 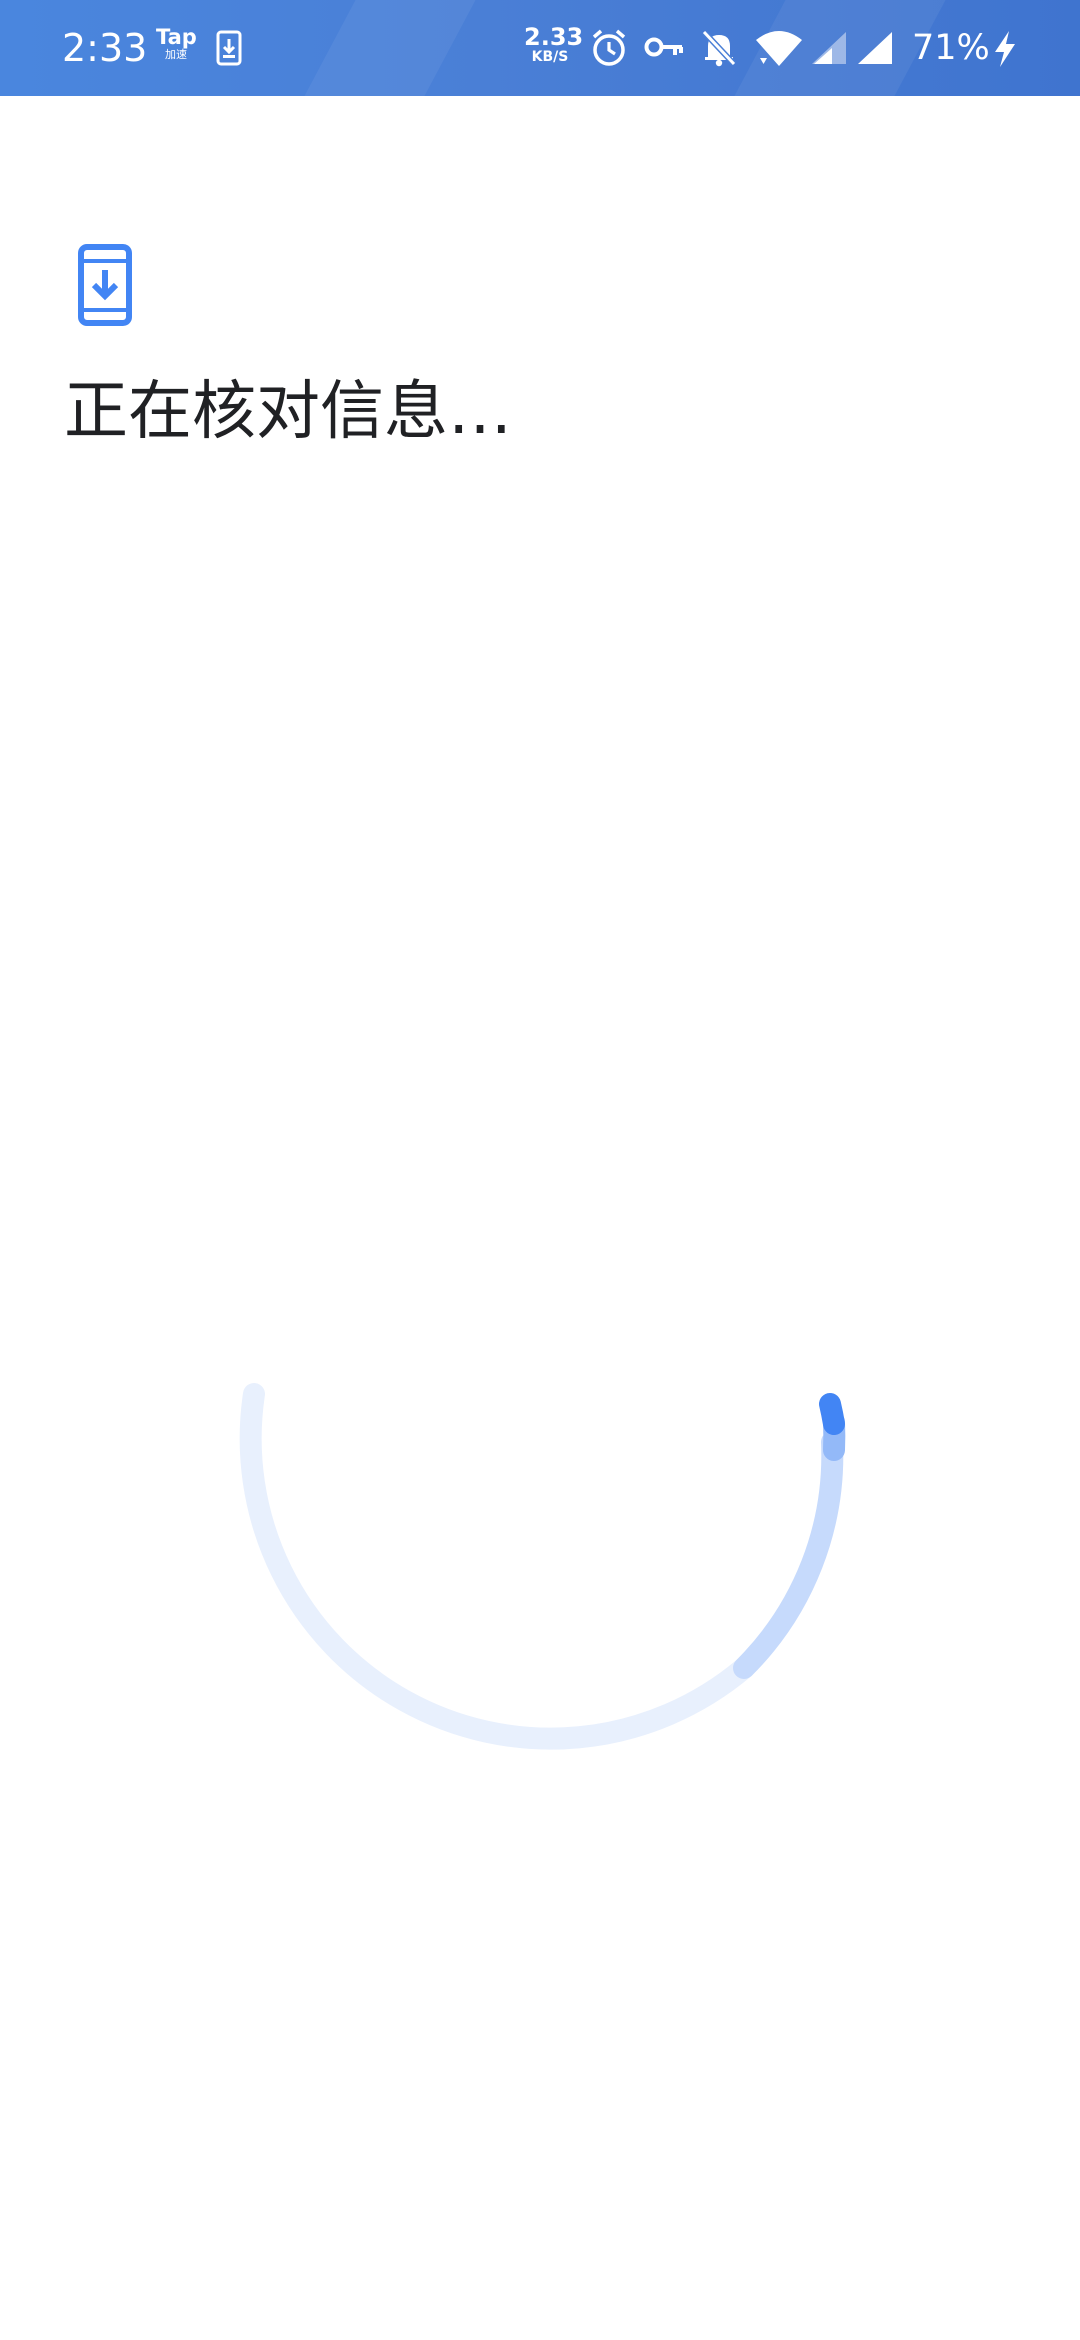 I want to click on status-bar-facet, so click(x=390, y=48).